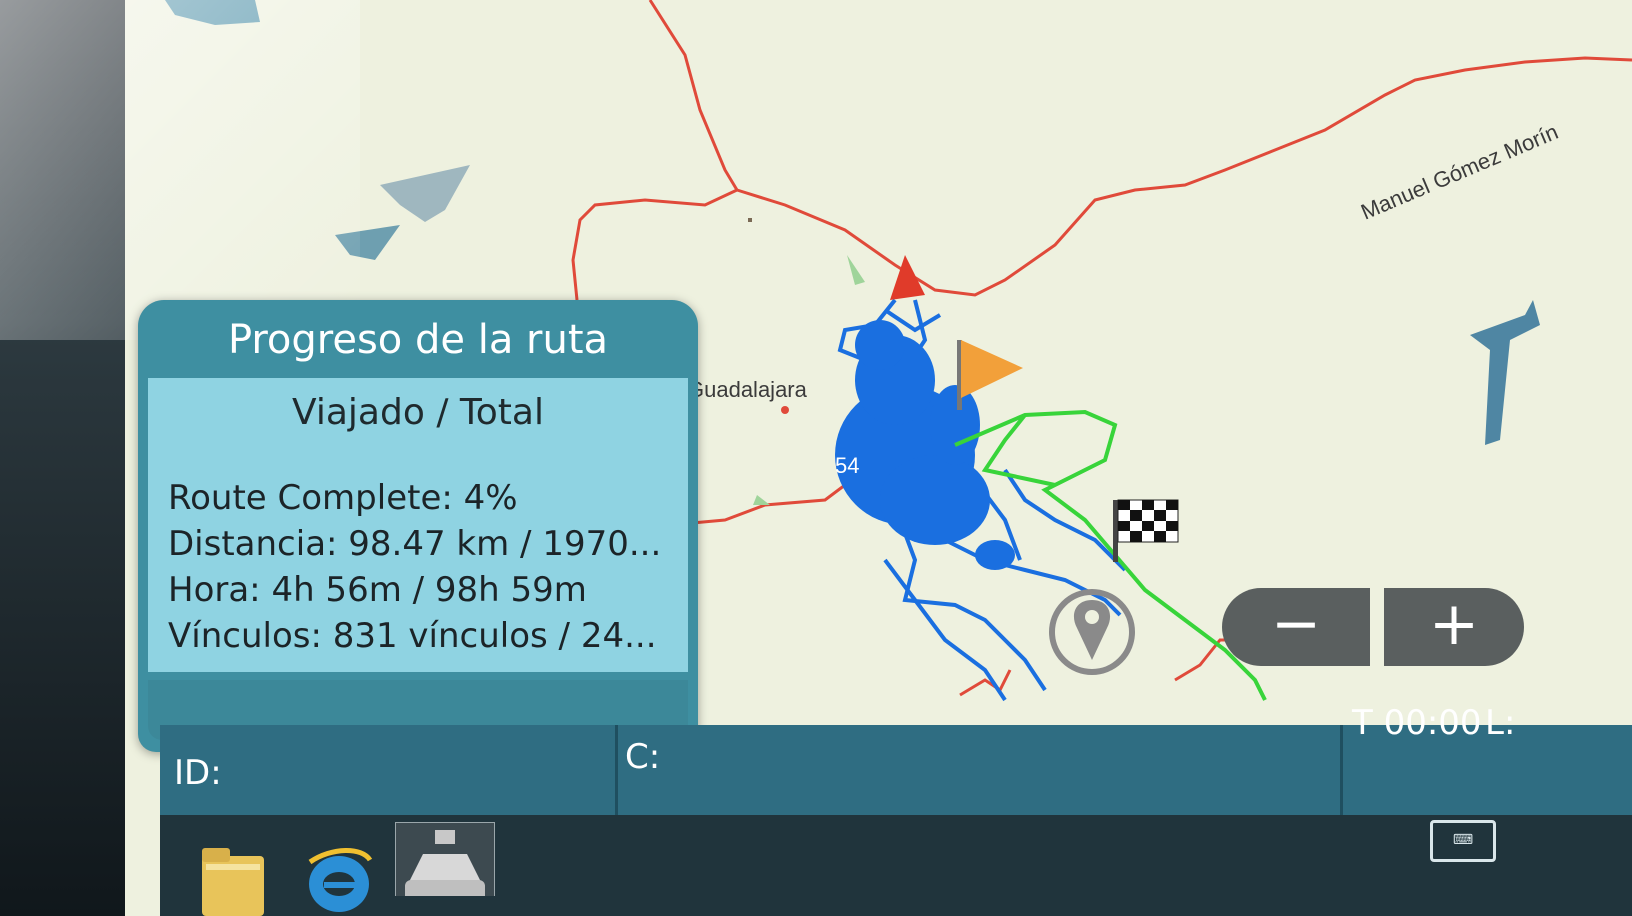  What do you see at coordinates (377, 590) in the screenshot?
I see `time-text: Hora: 4h 56m / 98h 59m` at bounding box center [377, 590].